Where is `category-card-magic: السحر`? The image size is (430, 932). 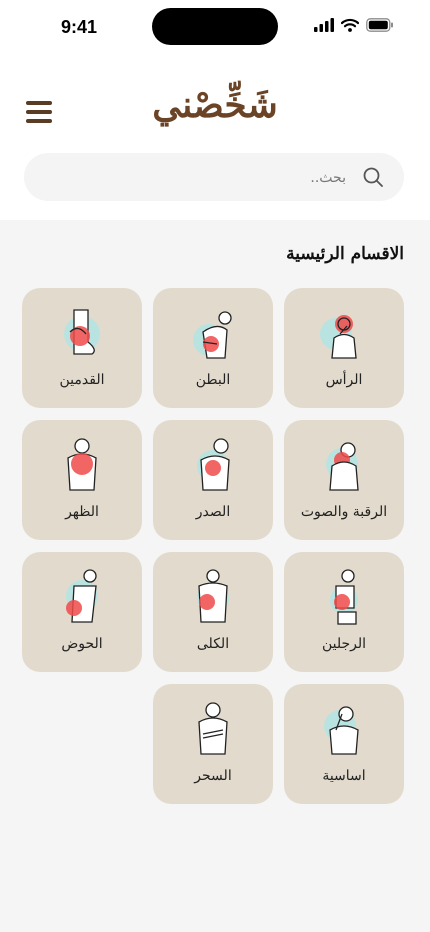 category-card-magic: السحر is located at coordinates (213, 744).